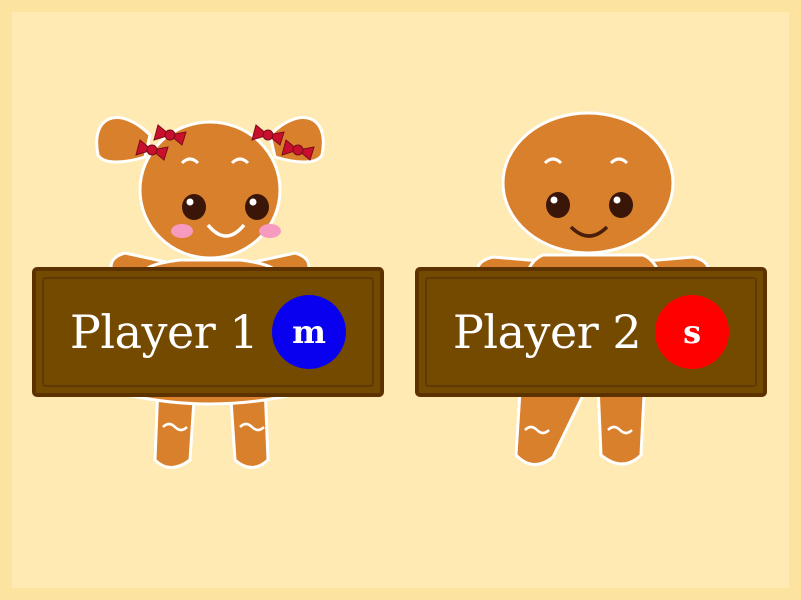 The width and height of the screenshot is (801, 600). I want to click on player-1-sign: Player 1 m, so click(208, 332).